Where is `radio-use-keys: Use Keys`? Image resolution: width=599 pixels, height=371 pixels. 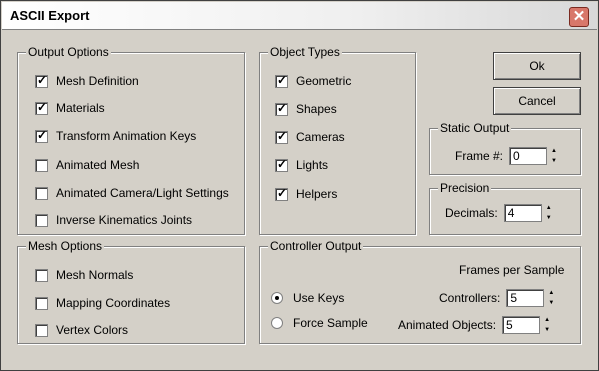 radio-use-keys: Use Keys is located at coordinates (307, 298).